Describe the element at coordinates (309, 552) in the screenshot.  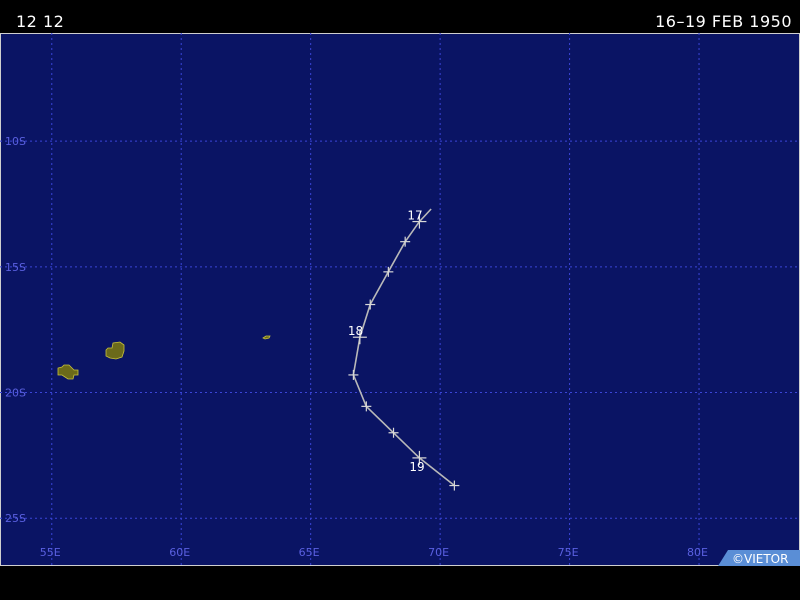
I see `lon-tick-label: 65E` at that location.